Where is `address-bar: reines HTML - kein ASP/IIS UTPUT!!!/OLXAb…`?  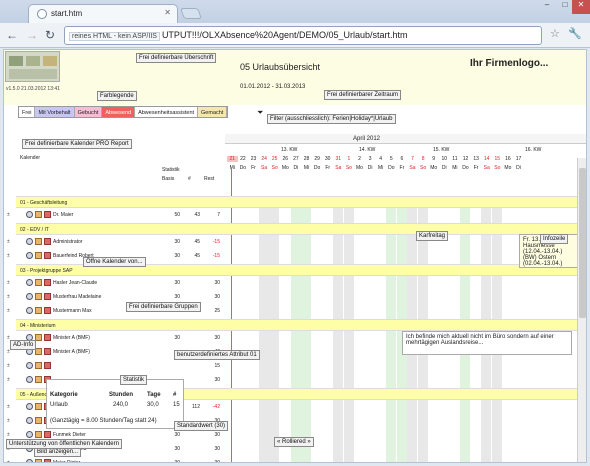 address-bar: reines HTML - kein ASP/IIS UTPUT!!!/OLXAb… is located at coordinates (303, 35).